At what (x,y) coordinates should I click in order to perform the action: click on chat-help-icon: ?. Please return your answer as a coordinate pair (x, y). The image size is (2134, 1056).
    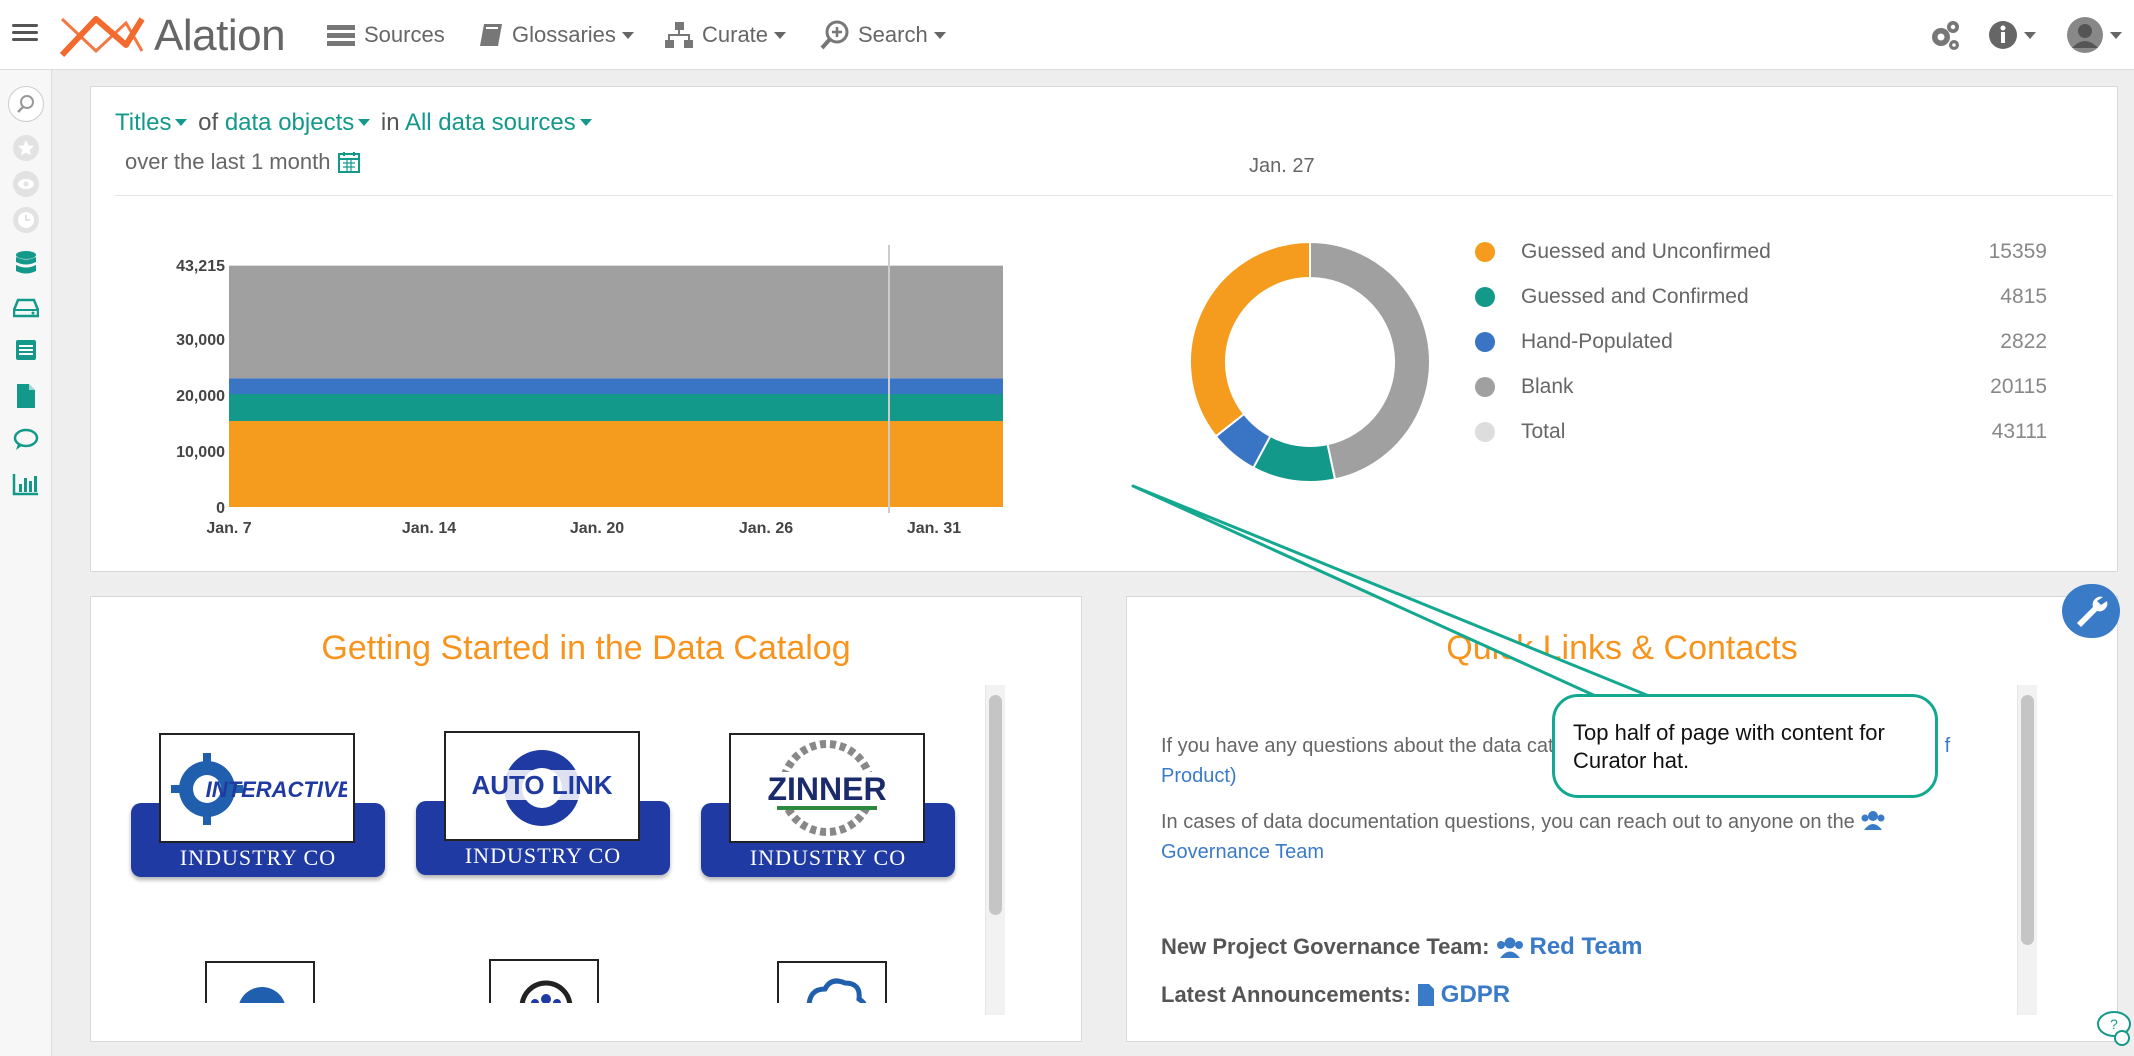
    Looking at the image, I should click on (2114, 1028).